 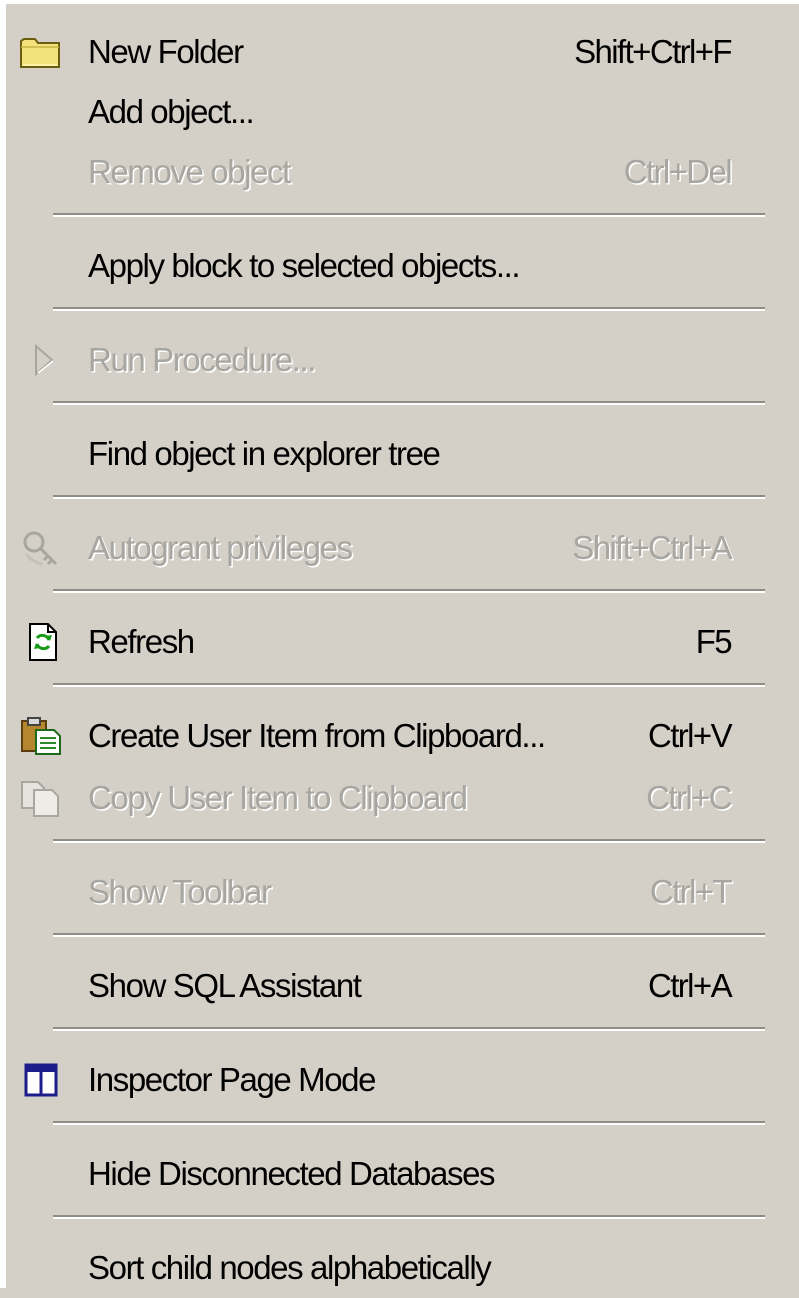 I want to click on menu-item-hide-disconnected-databases: Hide Disconnected Databases, so click(x=402, y=1174).